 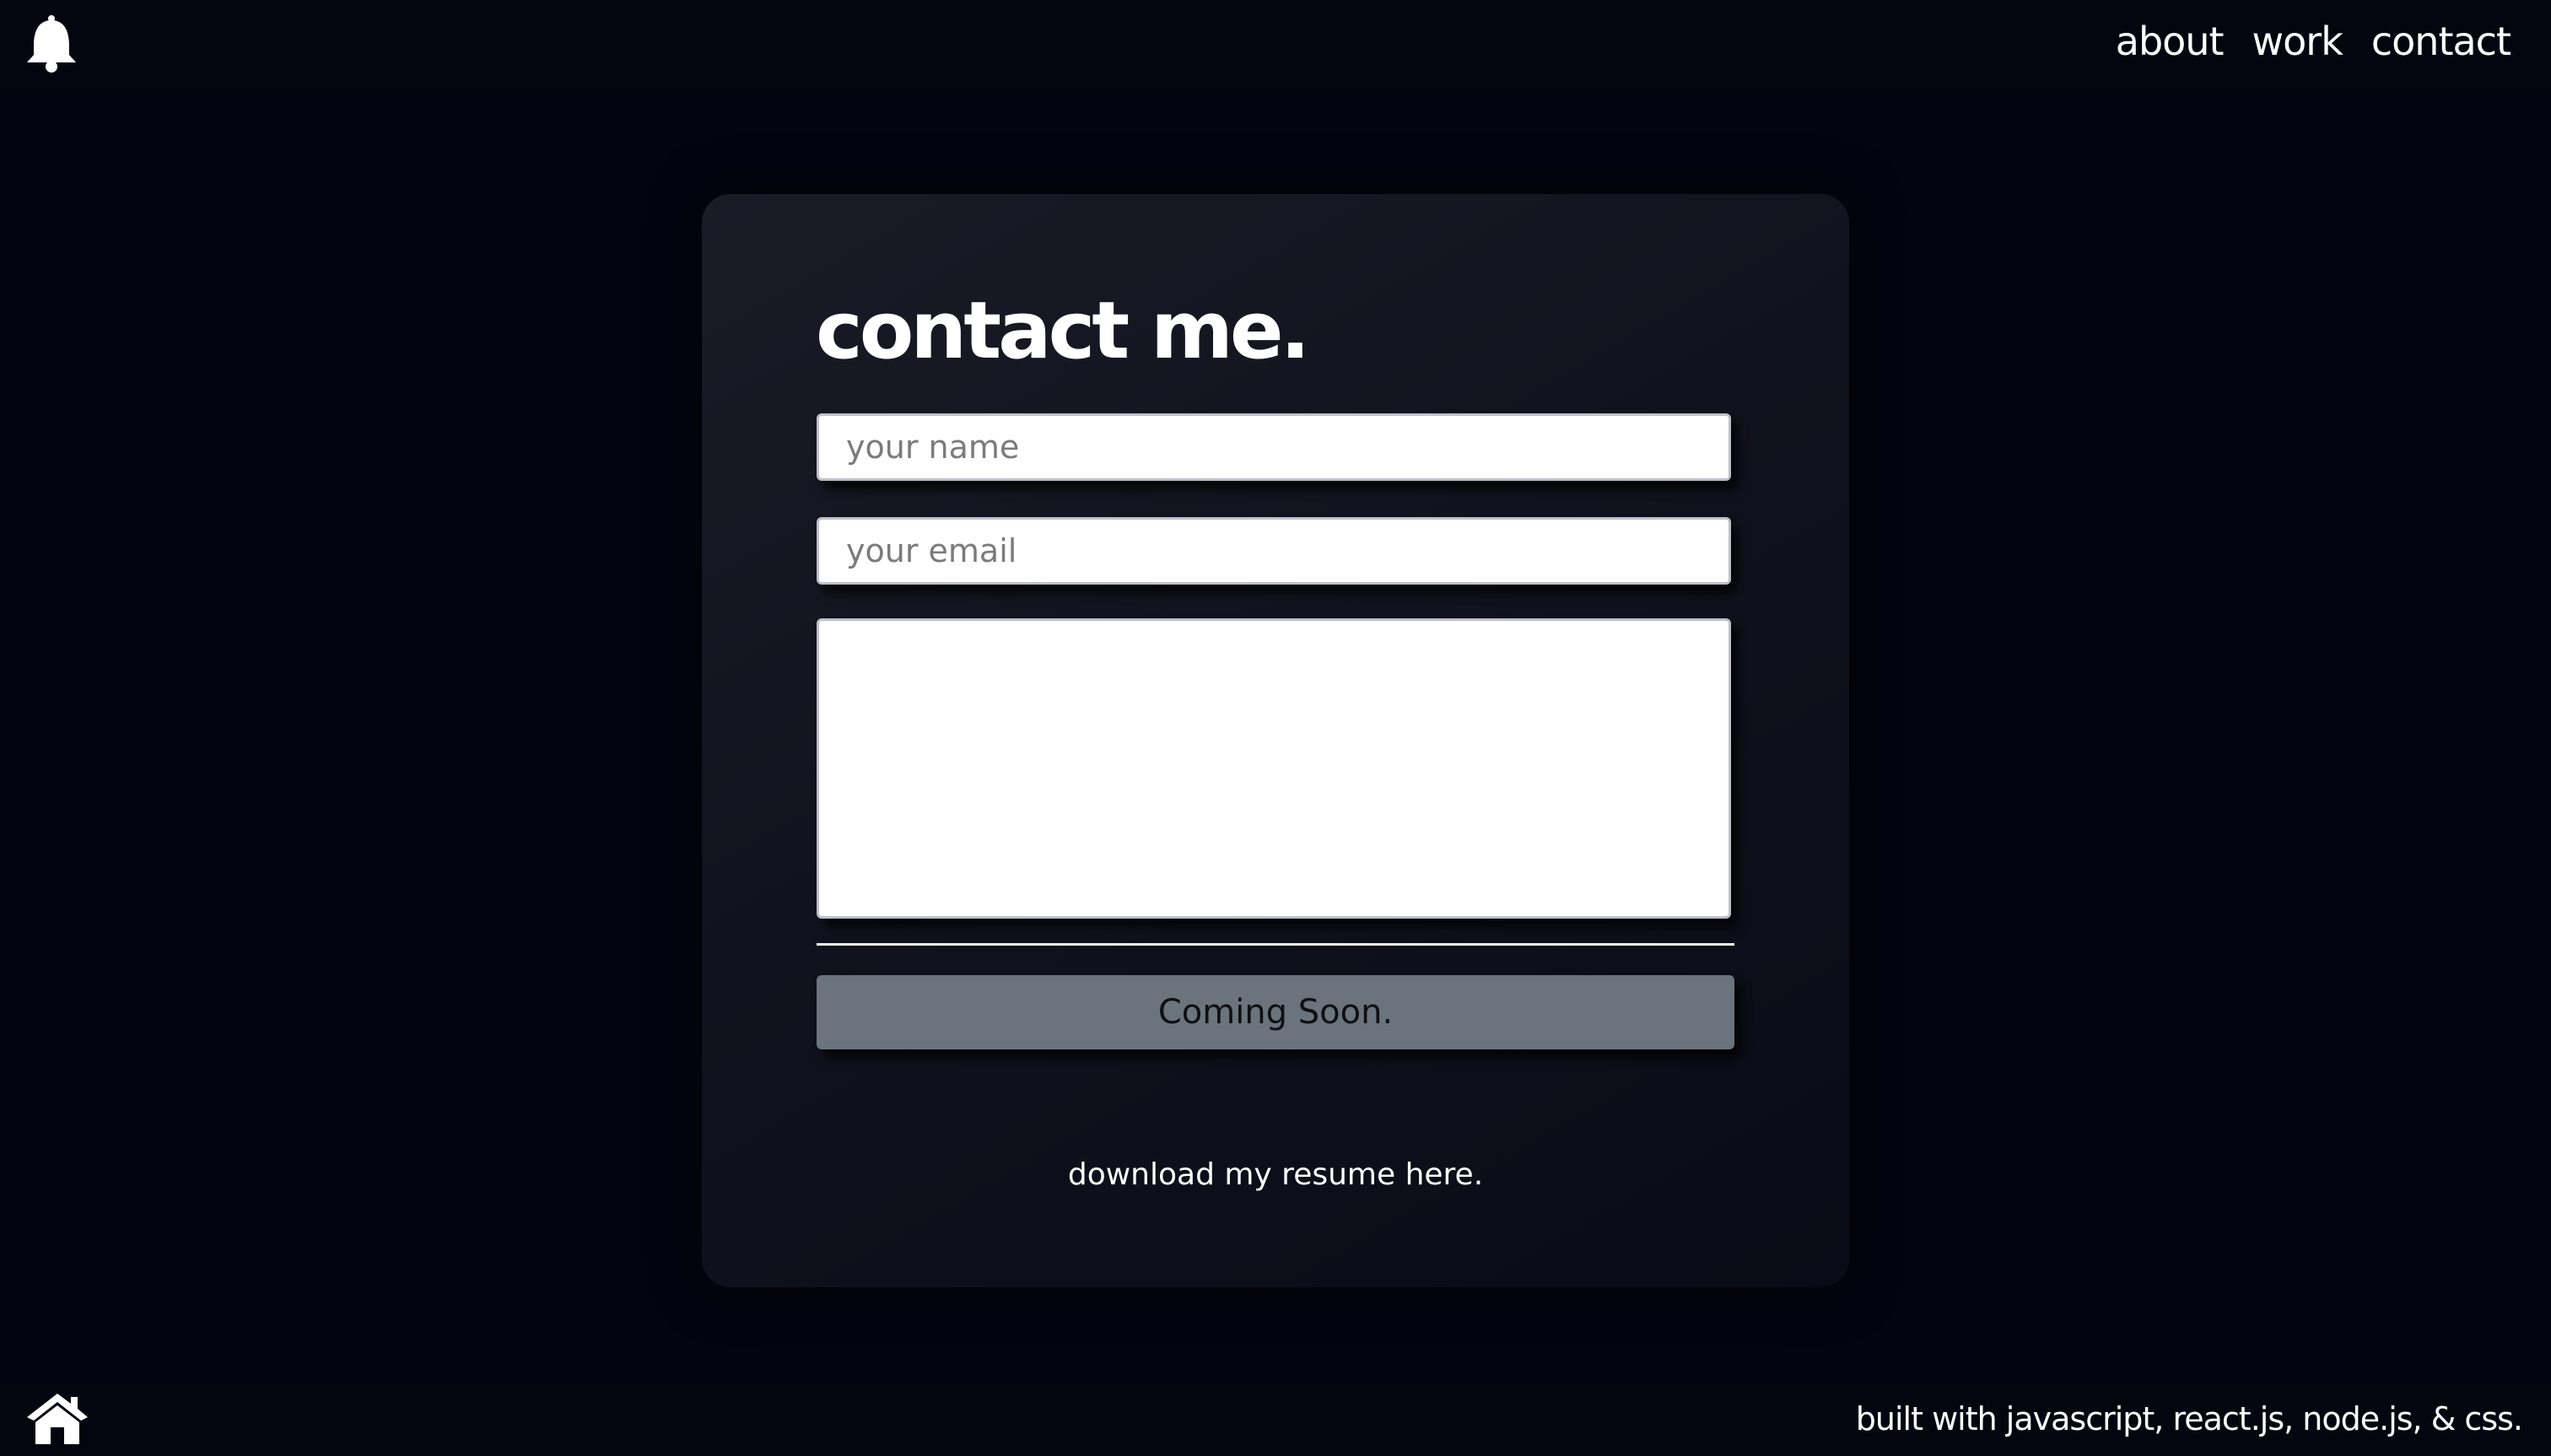 I want to click on bell-icon, so click(x=51, y=44).